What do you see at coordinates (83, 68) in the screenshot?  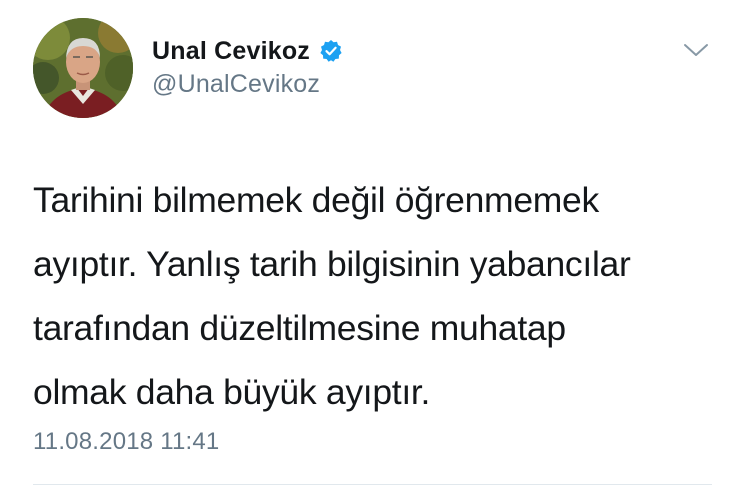 I see `avatar` at bounding box center [83, 68].